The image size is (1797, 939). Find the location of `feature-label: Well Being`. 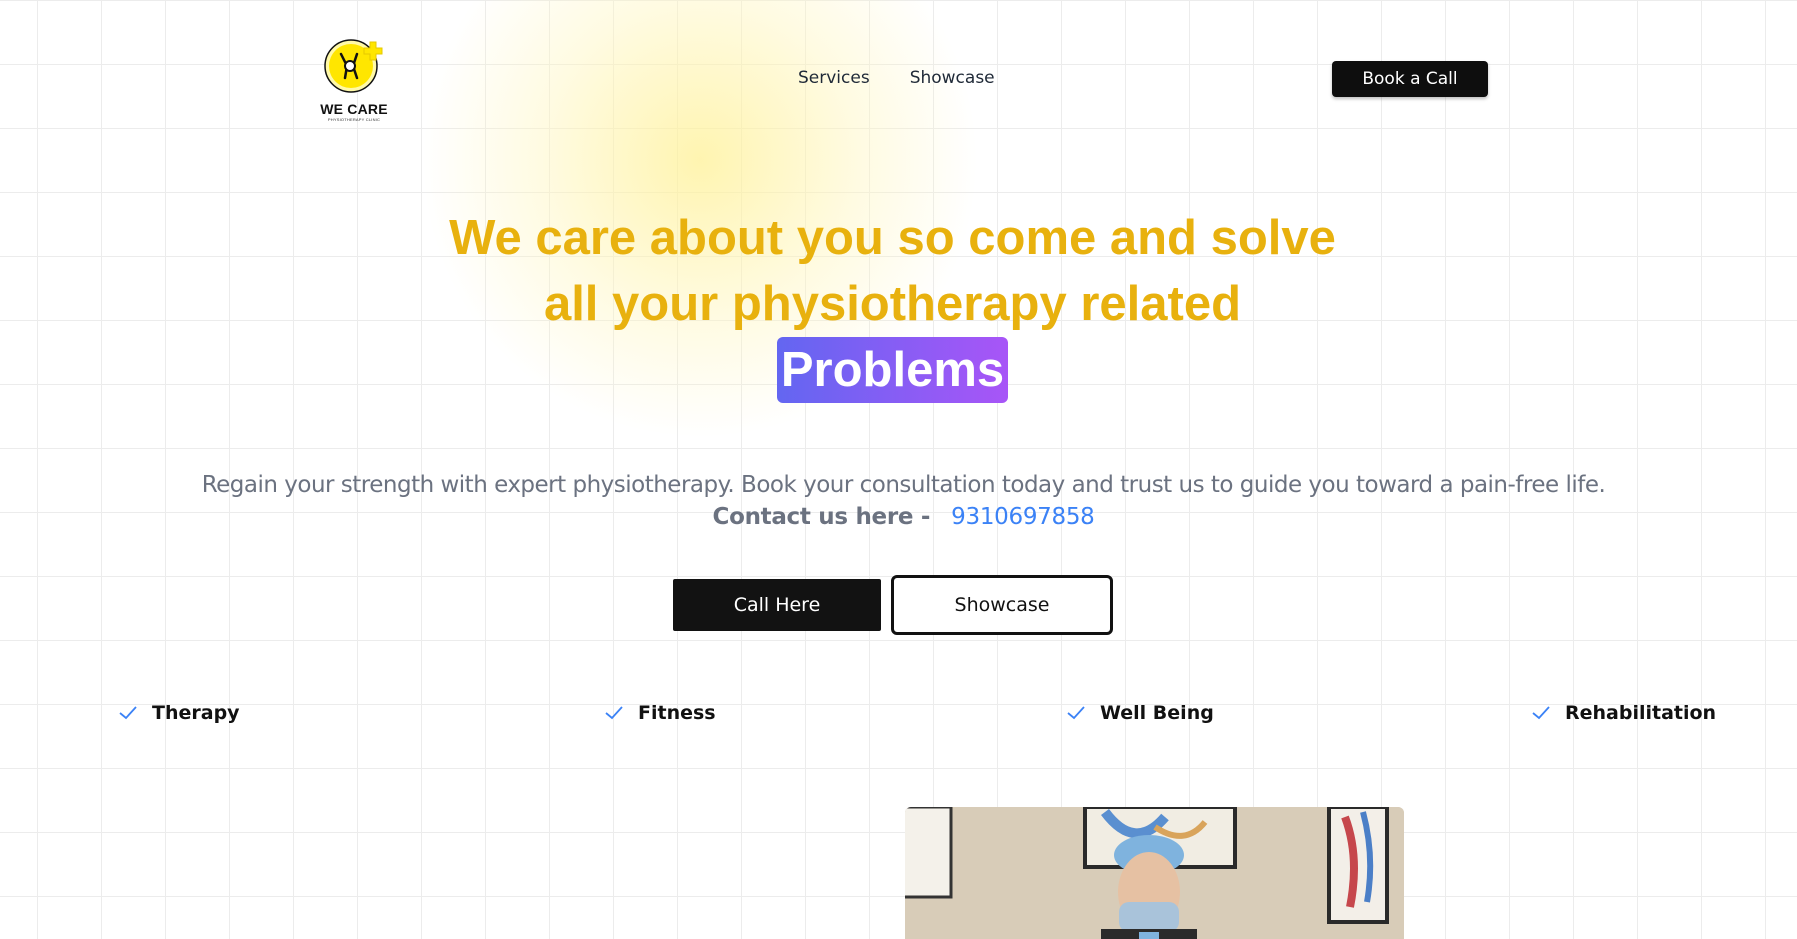

feature-label: Well Being is located at coordinates (1157, 713).